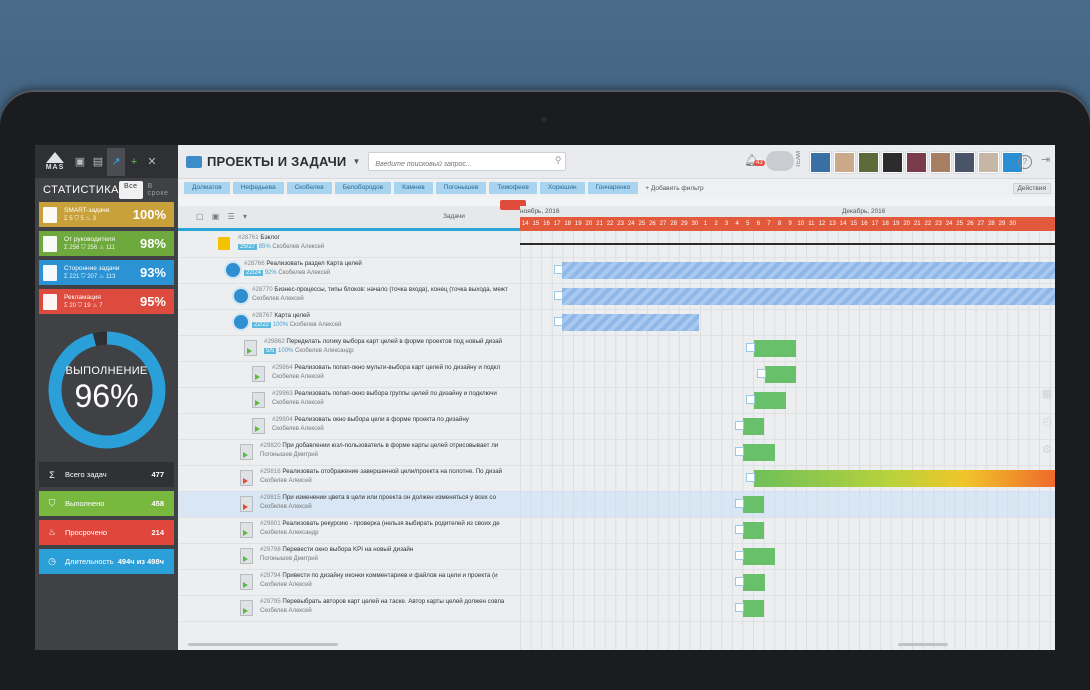 This screenshot has width=1090, height=690. What do you see at coordinates (269, 237) in the screenshot?
I see `task-title: Бэклог` at bounding box center [269, 237].